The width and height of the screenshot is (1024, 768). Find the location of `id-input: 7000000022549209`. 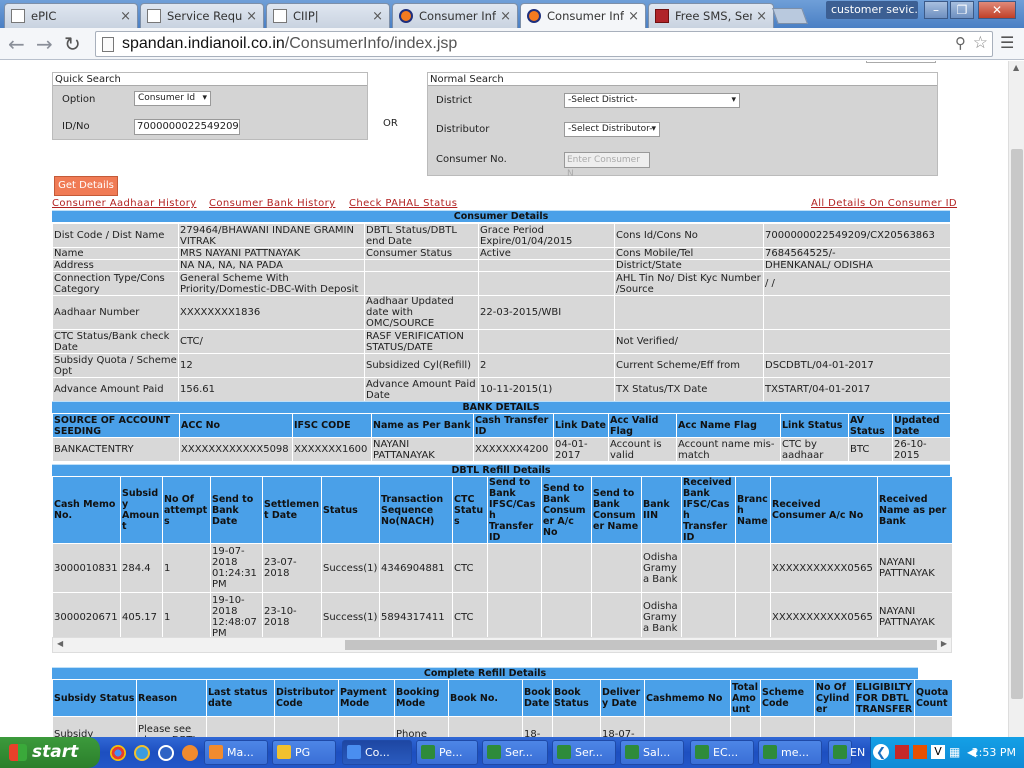

id-input: 7000000022549209 is located at coordinates (187, 127).